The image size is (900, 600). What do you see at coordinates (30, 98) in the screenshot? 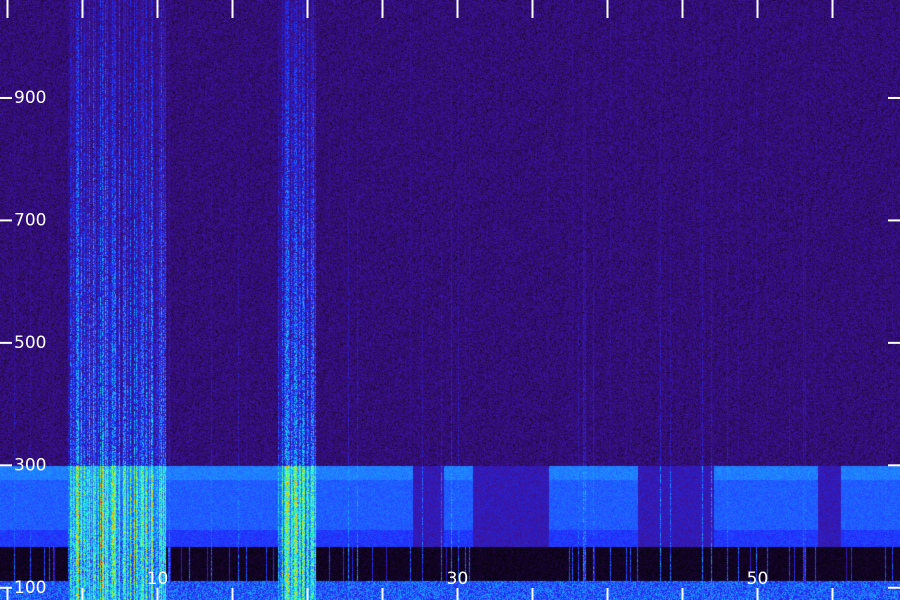
I see `y-tick-label: 900` at bounding box center [30, 98].